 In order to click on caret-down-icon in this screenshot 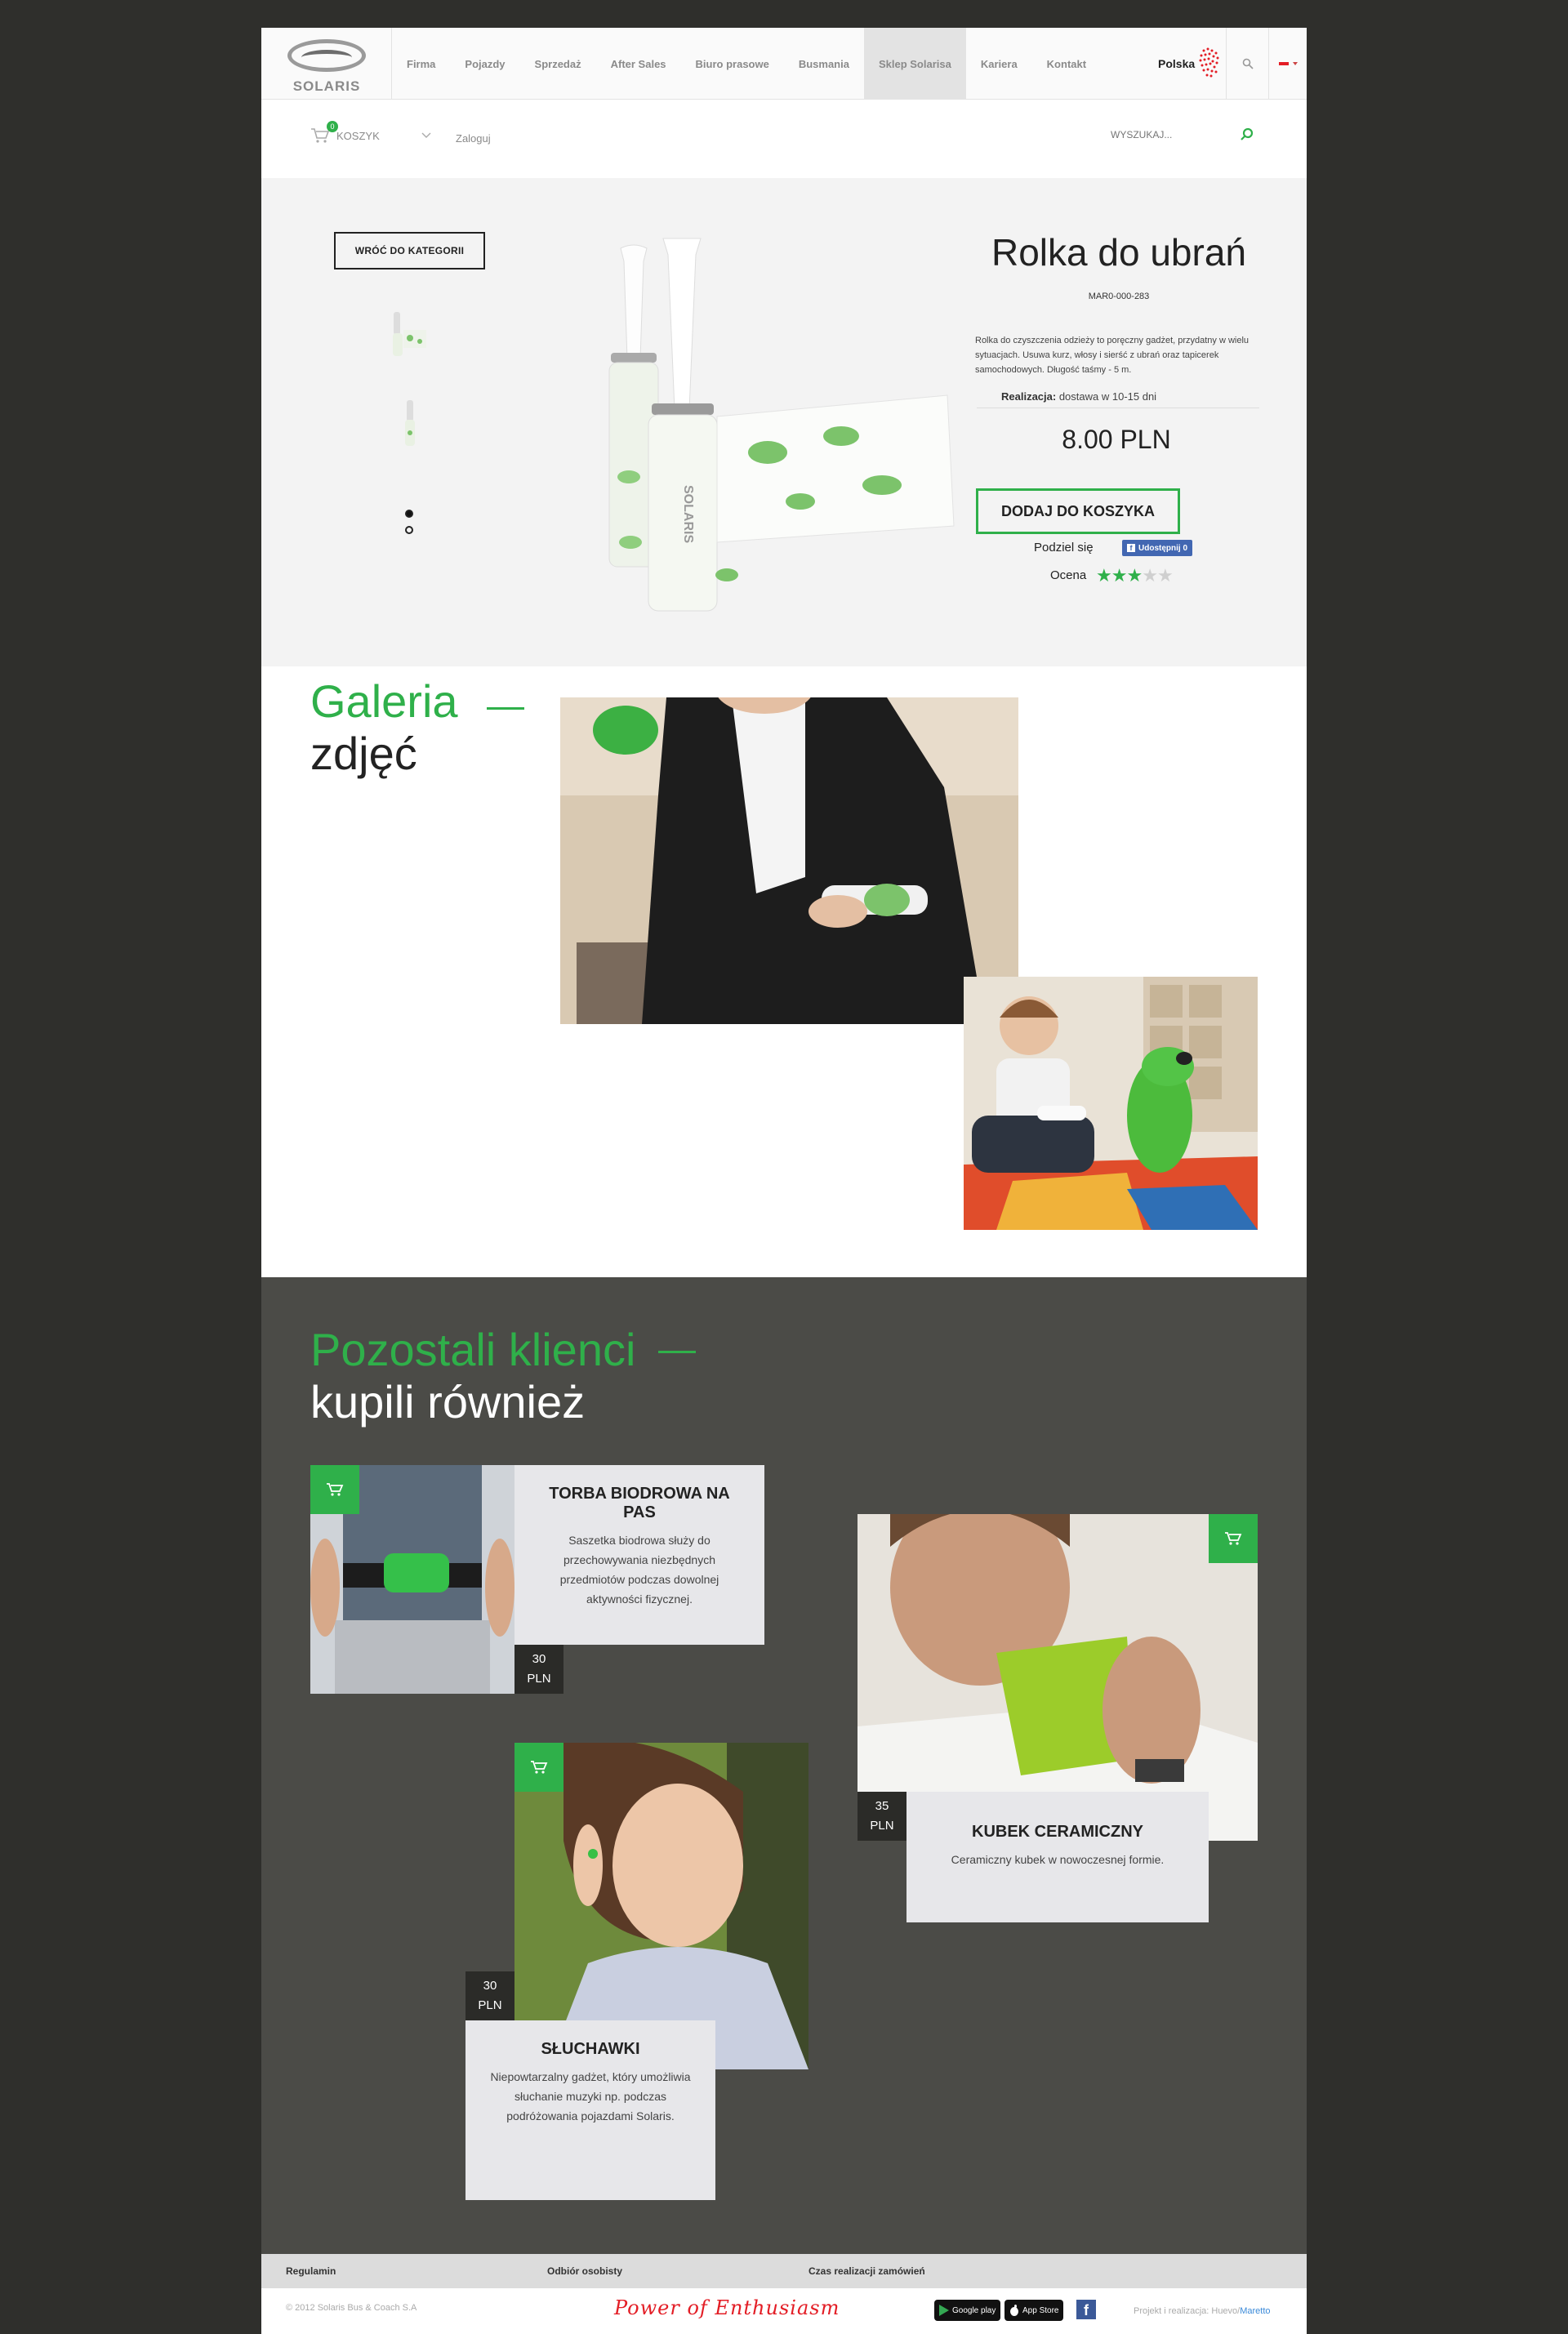, I will do `click(1295, 63)`.